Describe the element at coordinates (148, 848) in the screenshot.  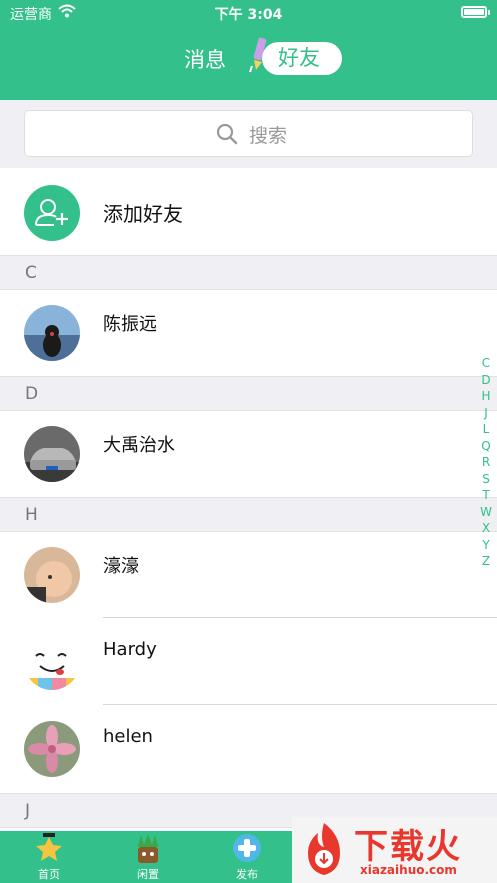
I see `idle-plant-icon` at that location.